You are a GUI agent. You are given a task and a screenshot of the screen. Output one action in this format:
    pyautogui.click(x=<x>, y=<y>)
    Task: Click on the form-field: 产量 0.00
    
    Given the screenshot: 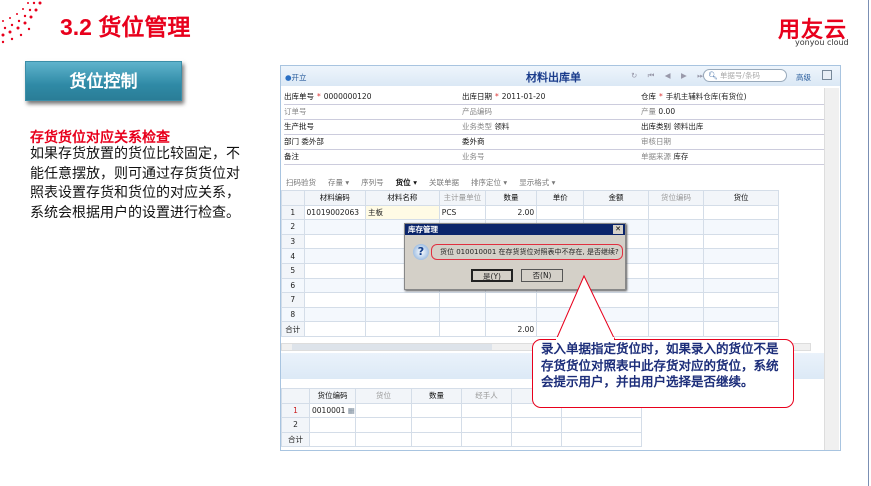 What is the action you would take?
    pyautogui.click(x=733, y=113)
    